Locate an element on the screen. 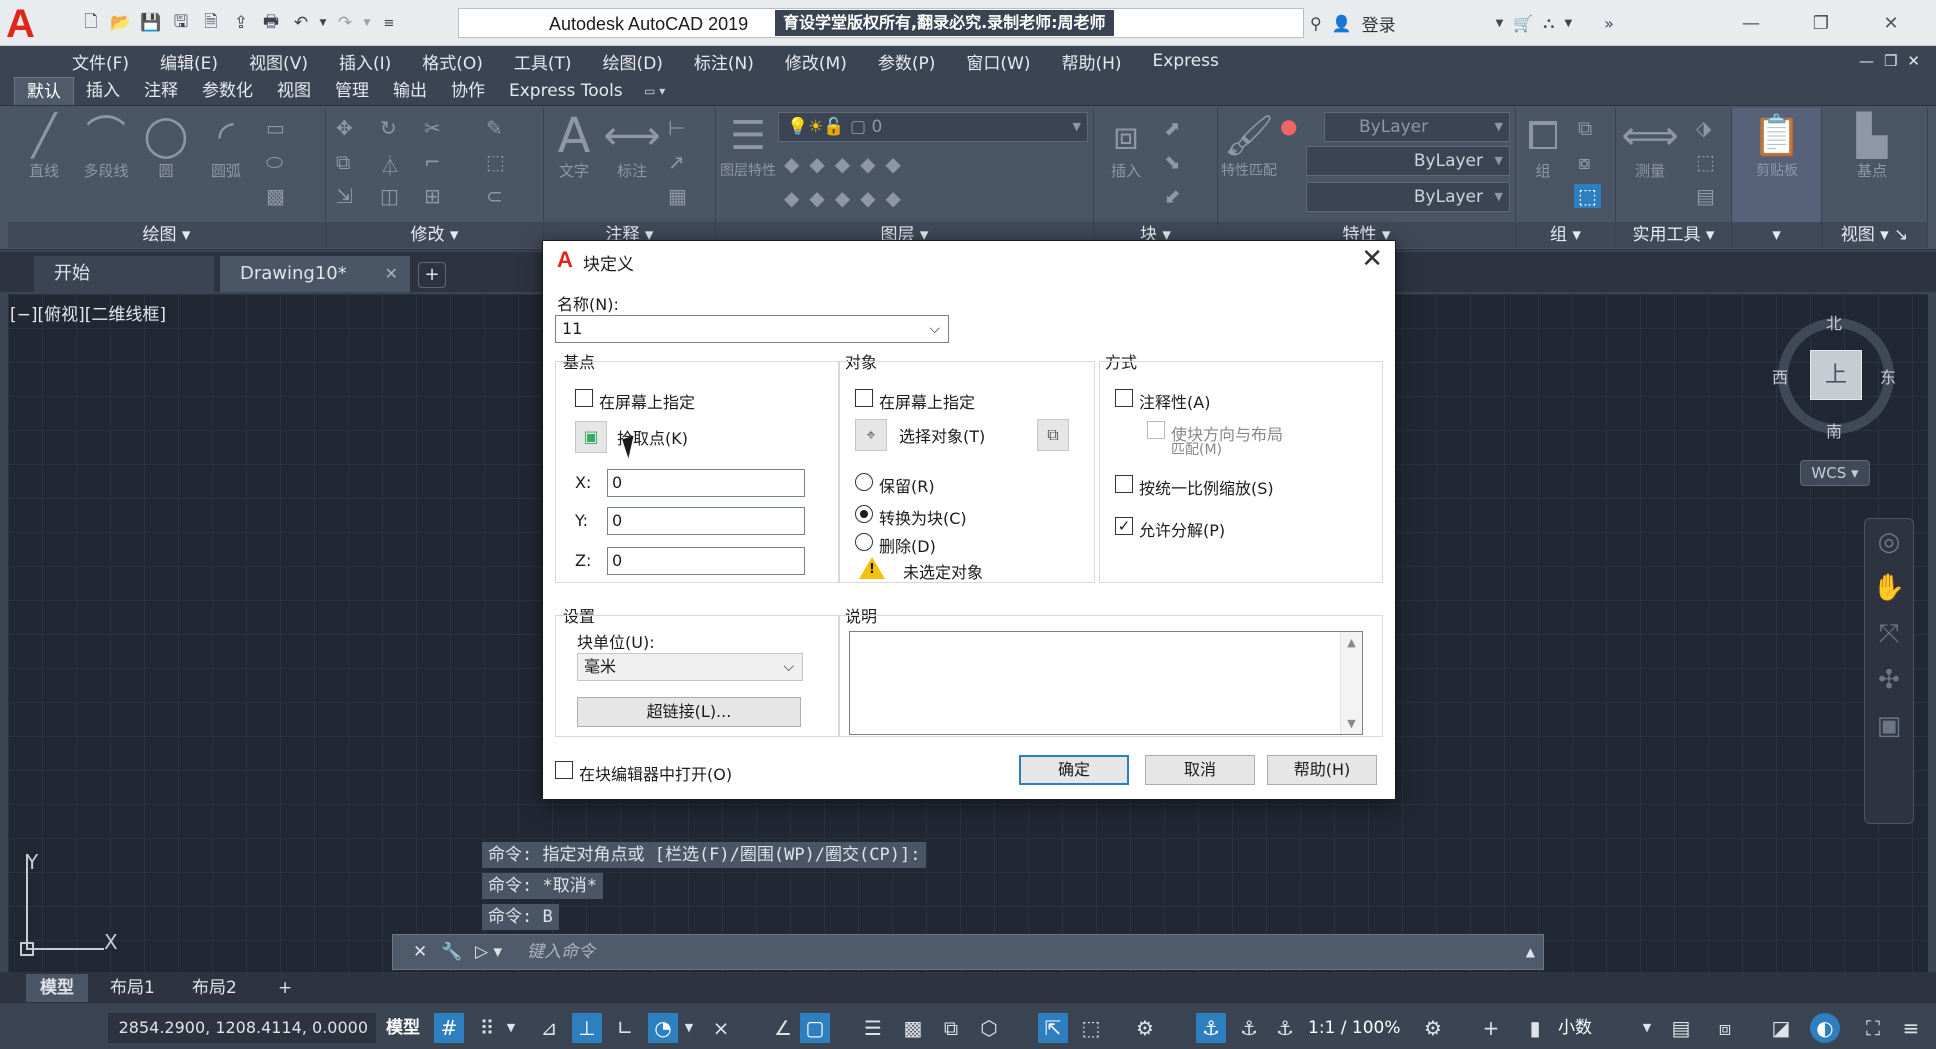  customization-icon: ≡ is located at coordinates (1911, 1028).